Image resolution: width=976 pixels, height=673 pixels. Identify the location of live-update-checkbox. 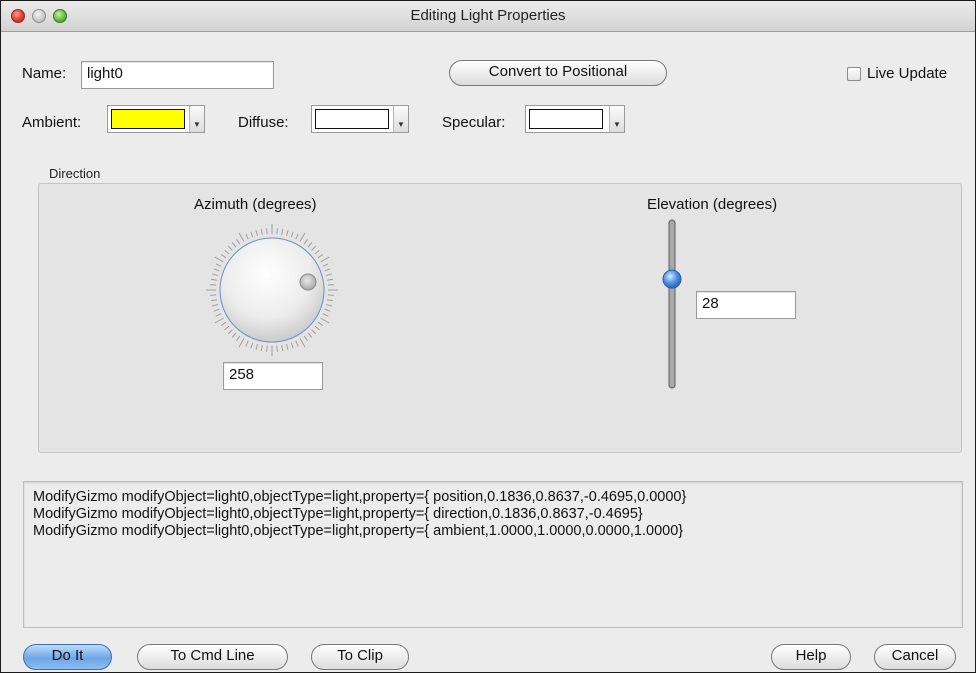
(854, 74).